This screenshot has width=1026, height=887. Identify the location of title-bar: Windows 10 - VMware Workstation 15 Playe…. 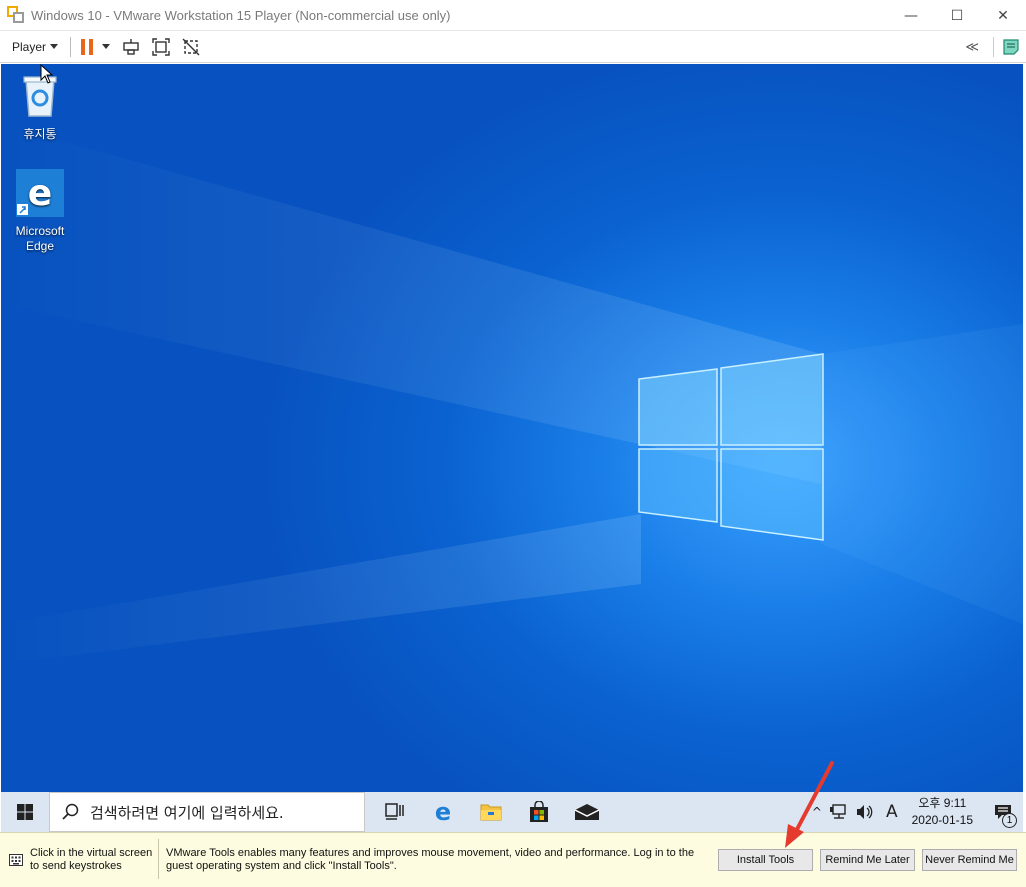
(513, 15).